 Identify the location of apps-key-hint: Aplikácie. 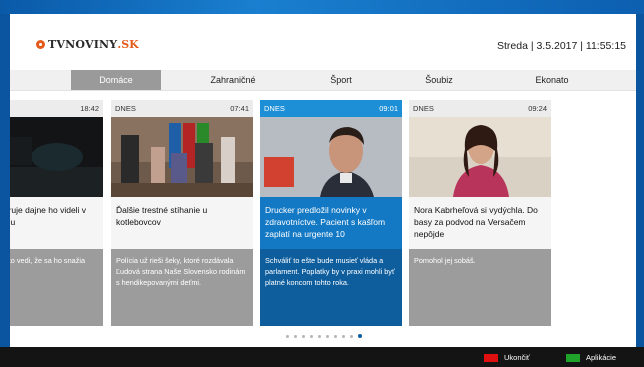
(591, 357).